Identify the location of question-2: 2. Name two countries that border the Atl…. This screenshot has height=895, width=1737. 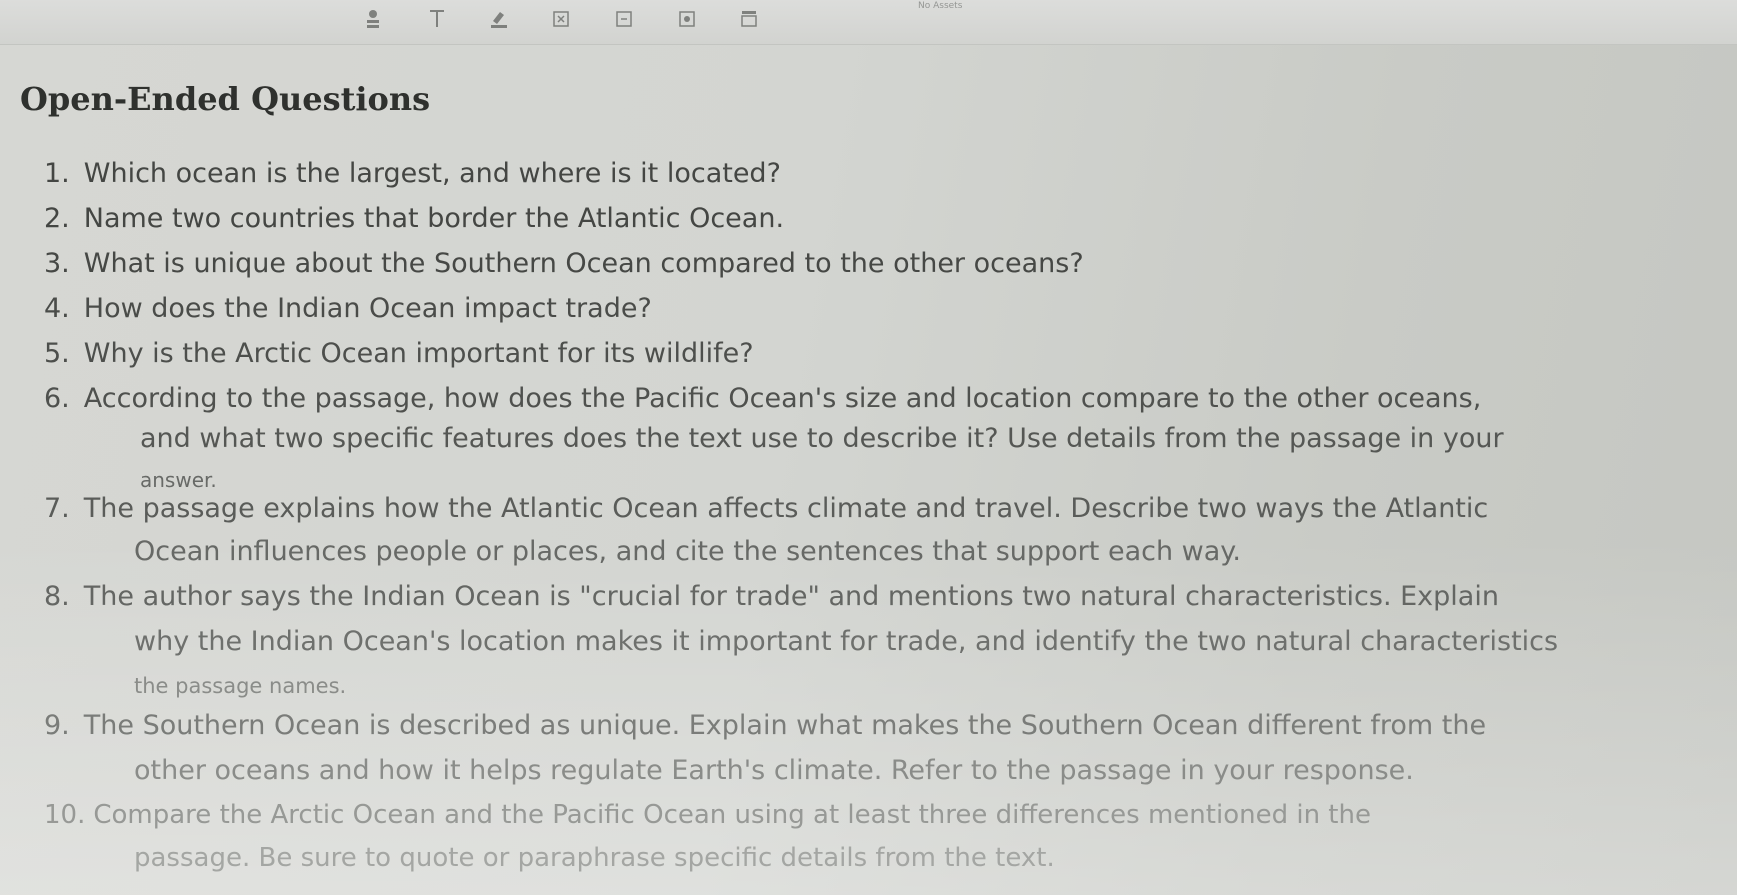
(414, 218).